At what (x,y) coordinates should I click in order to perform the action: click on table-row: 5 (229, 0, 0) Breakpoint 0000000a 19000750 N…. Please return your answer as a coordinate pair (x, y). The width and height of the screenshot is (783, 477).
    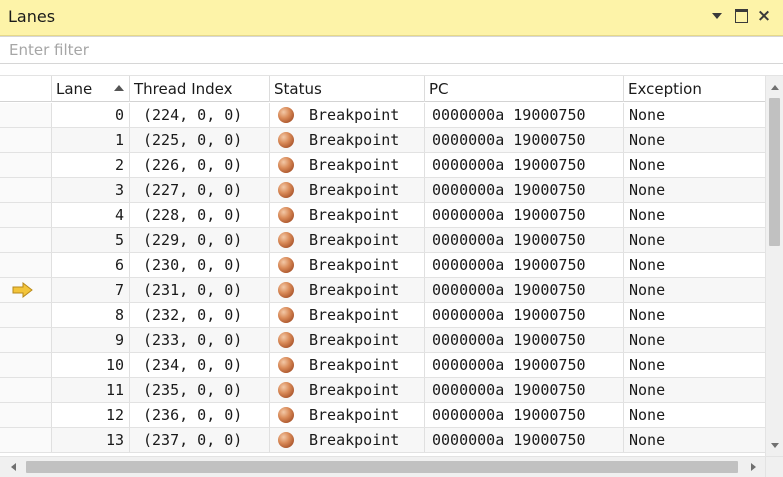
    Looking at the image, I should click on (382, 240).